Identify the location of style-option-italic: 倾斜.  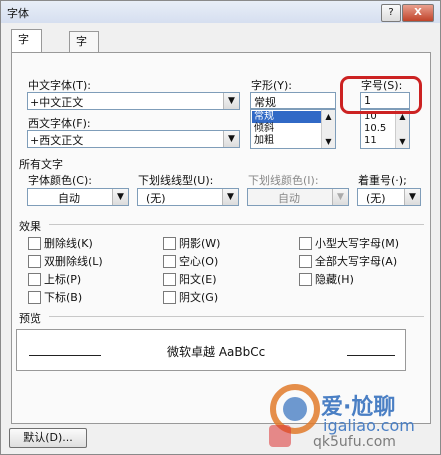
(286, 129).